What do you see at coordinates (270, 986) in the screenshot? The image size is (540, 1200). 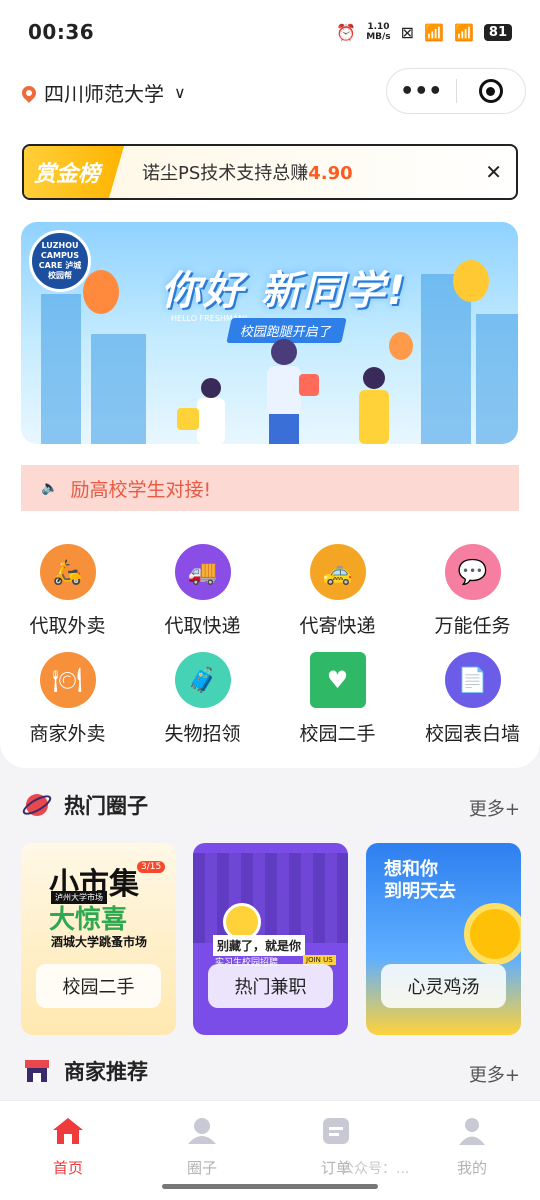 I see `card-label: 热门兼职` at bounding box center [270, 986].